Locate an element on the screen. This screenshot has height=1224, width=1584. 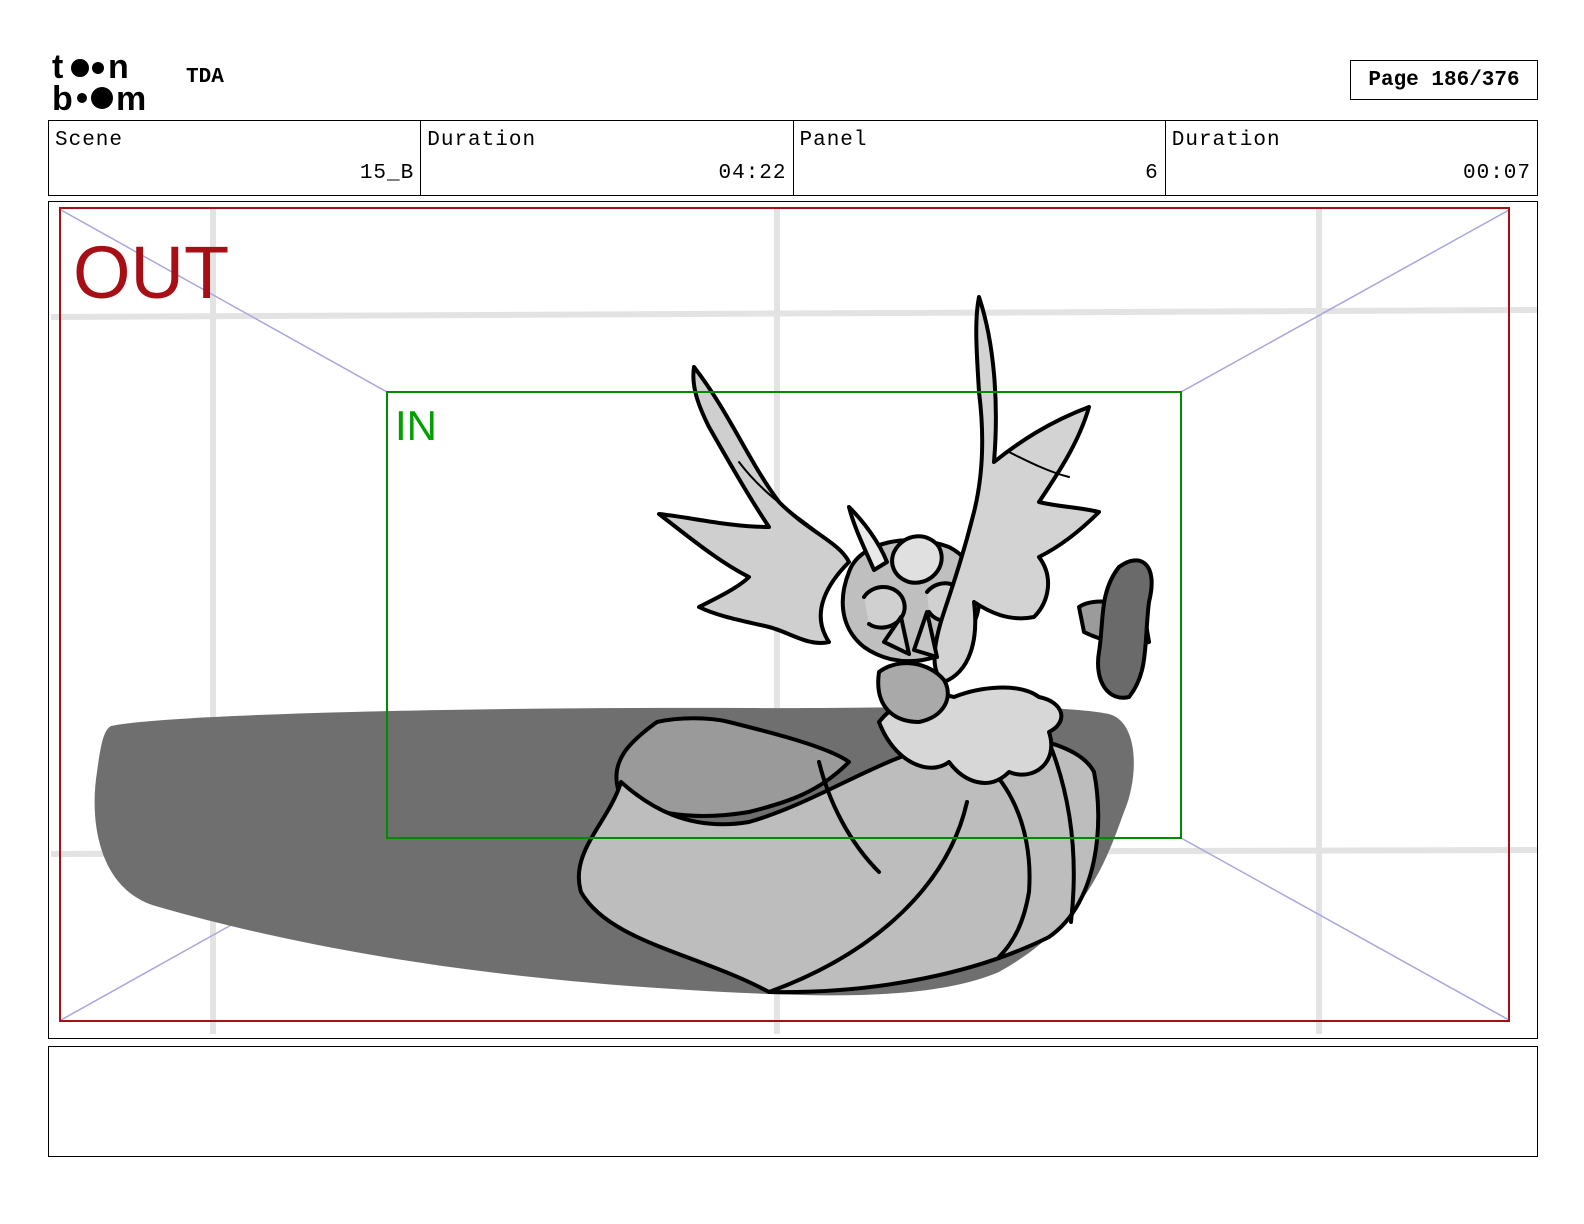
scene-duration-label: Duration is located at coordinates (482, 140).